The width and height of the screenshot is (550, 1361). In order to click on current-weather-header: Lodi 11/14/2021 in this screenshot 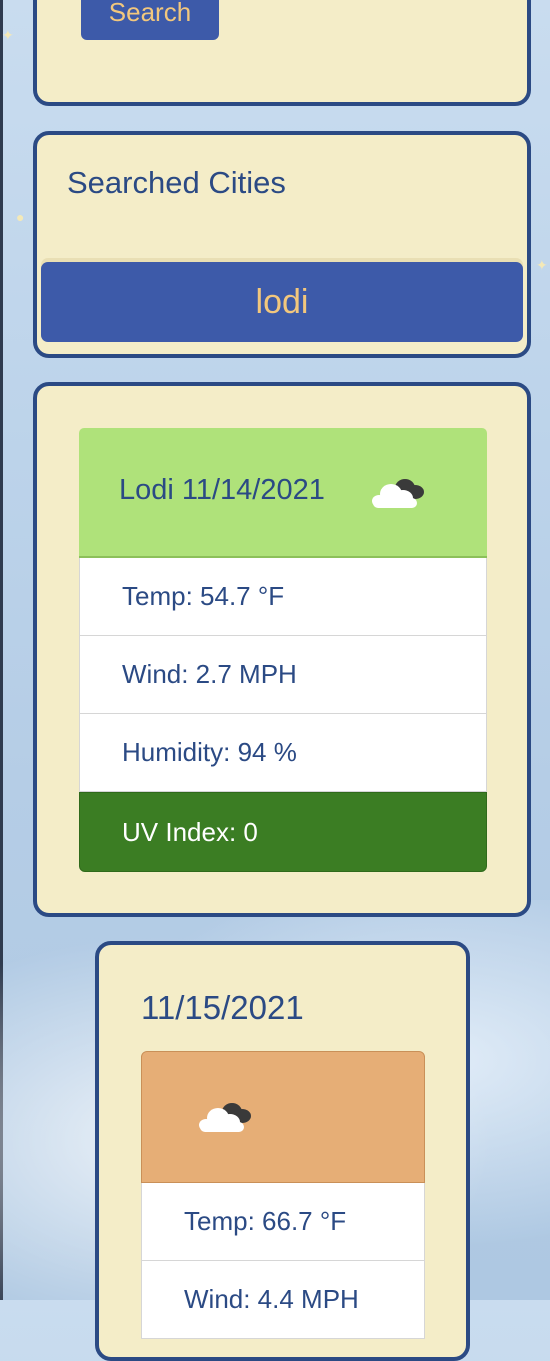, I will do `click(283, 493)`.